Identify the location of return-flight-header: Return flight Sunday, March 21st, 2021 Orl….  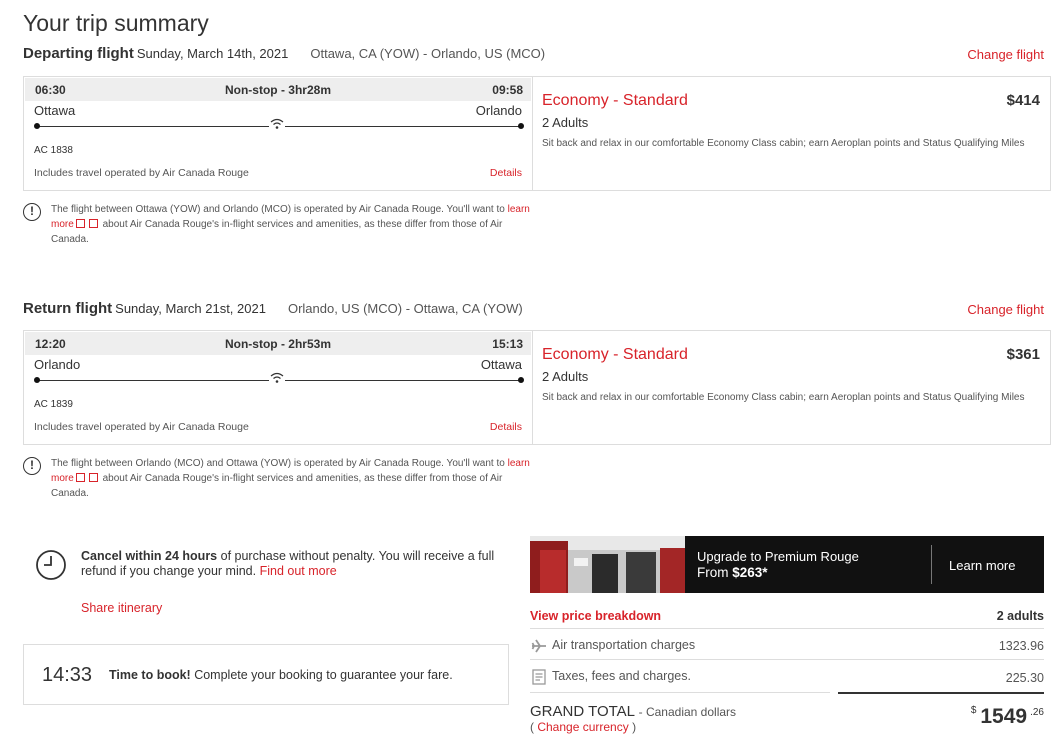
(273, 308).